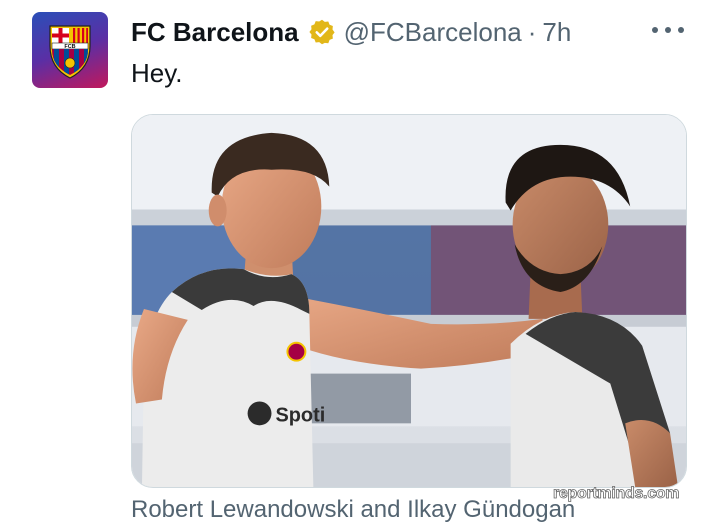  I want to click on tweet-header: FC Barcelona @FCBarcelona · 7h, so click(418, 32).